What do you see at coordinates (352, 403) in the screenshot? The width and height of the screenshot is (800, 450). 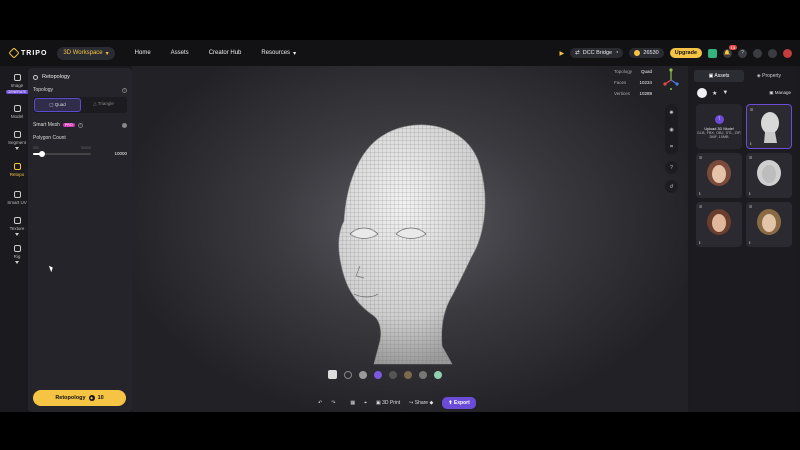 I see `package-icon: ▦` at bounding box center [352, 403].